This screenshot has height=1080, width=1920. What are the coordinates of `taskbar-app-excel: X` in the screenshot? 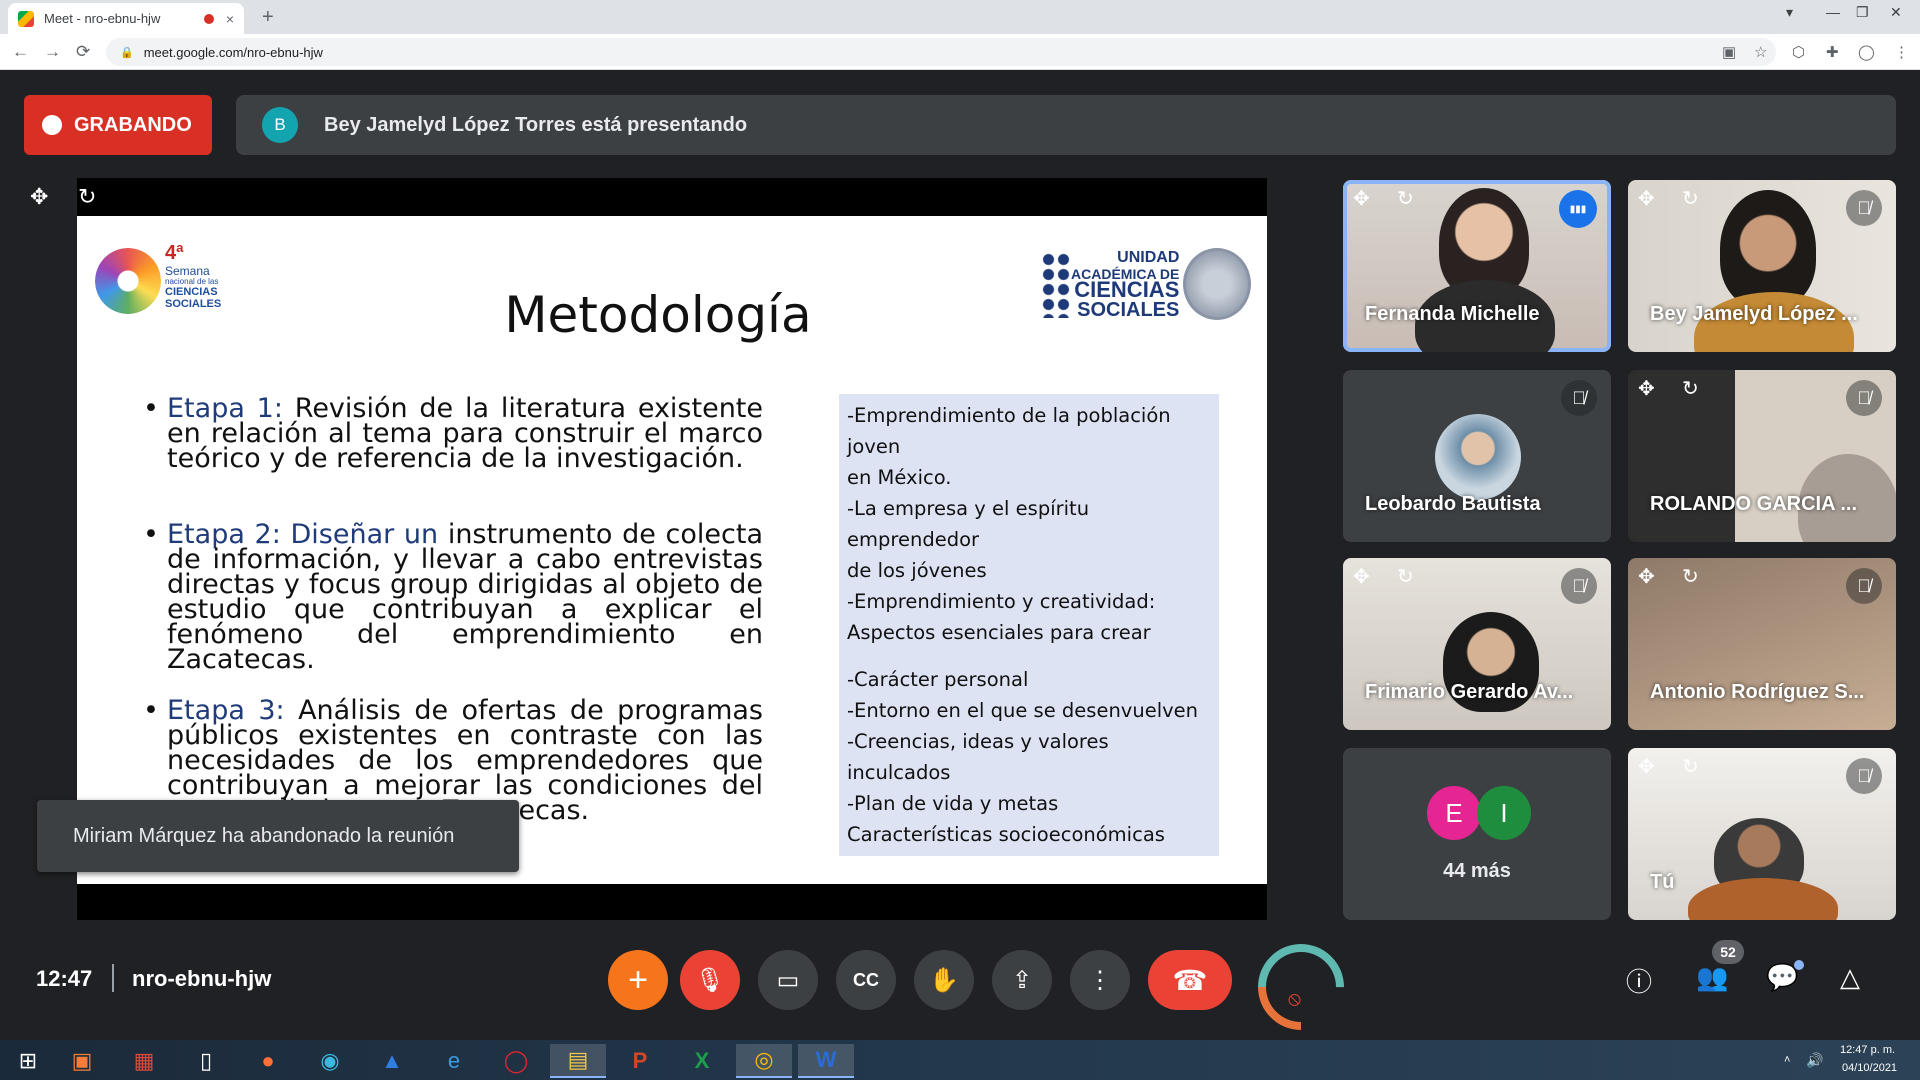 It's located at (702, 1061).